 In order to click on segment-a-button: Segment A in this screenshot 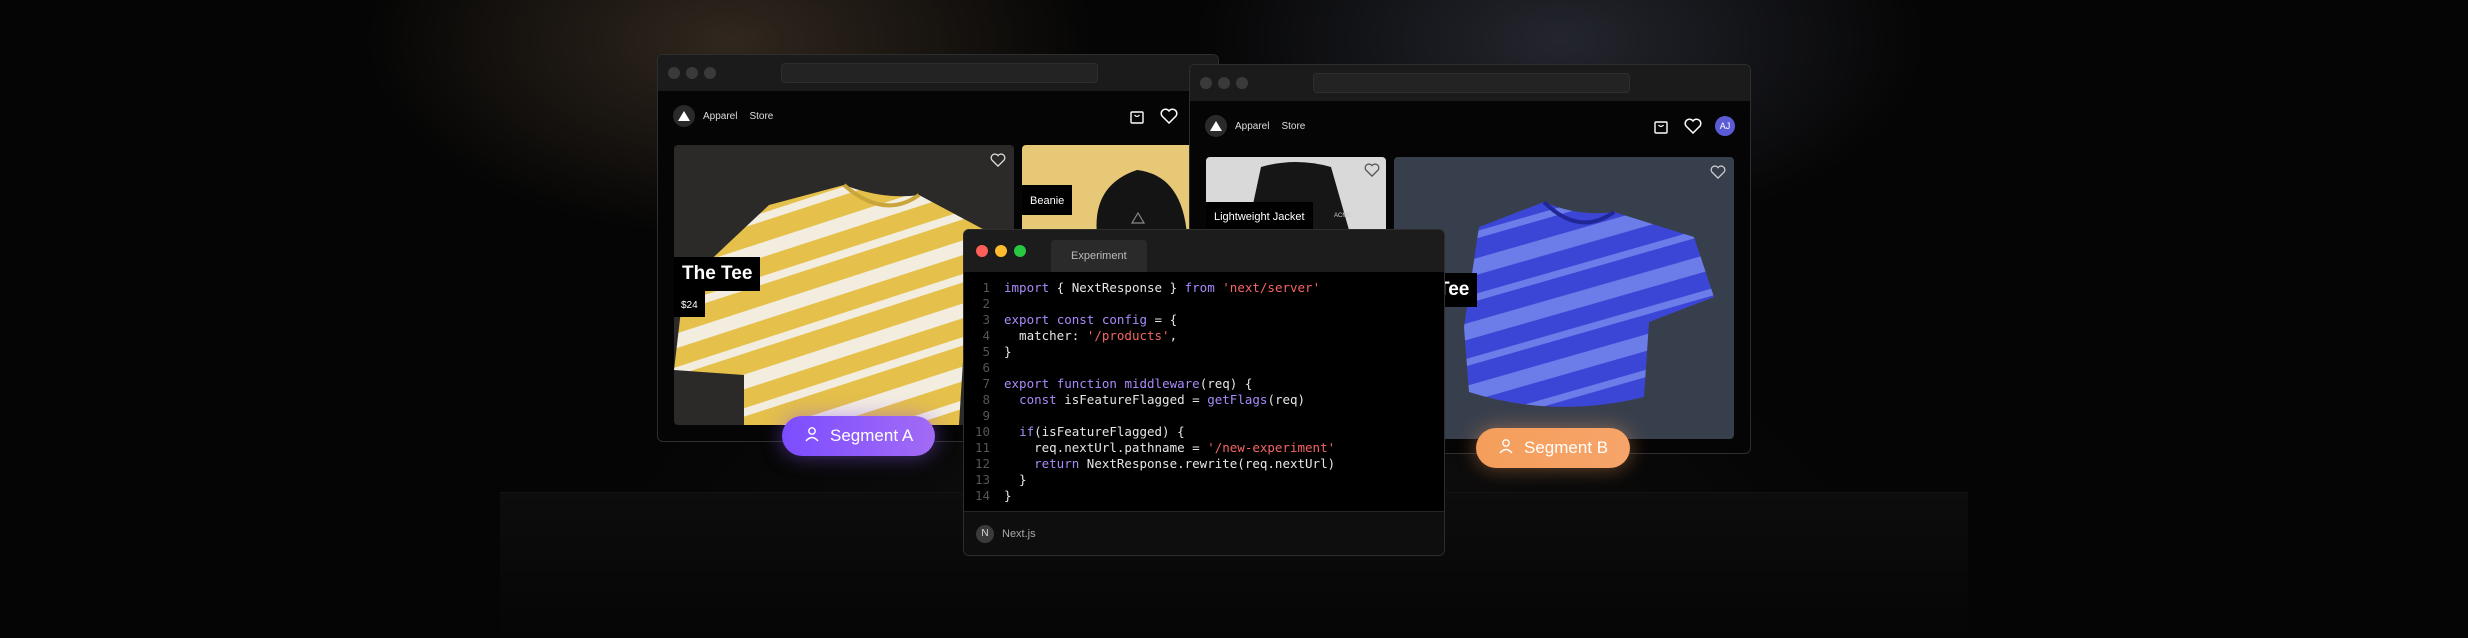, I will do `click(859, 436)`.